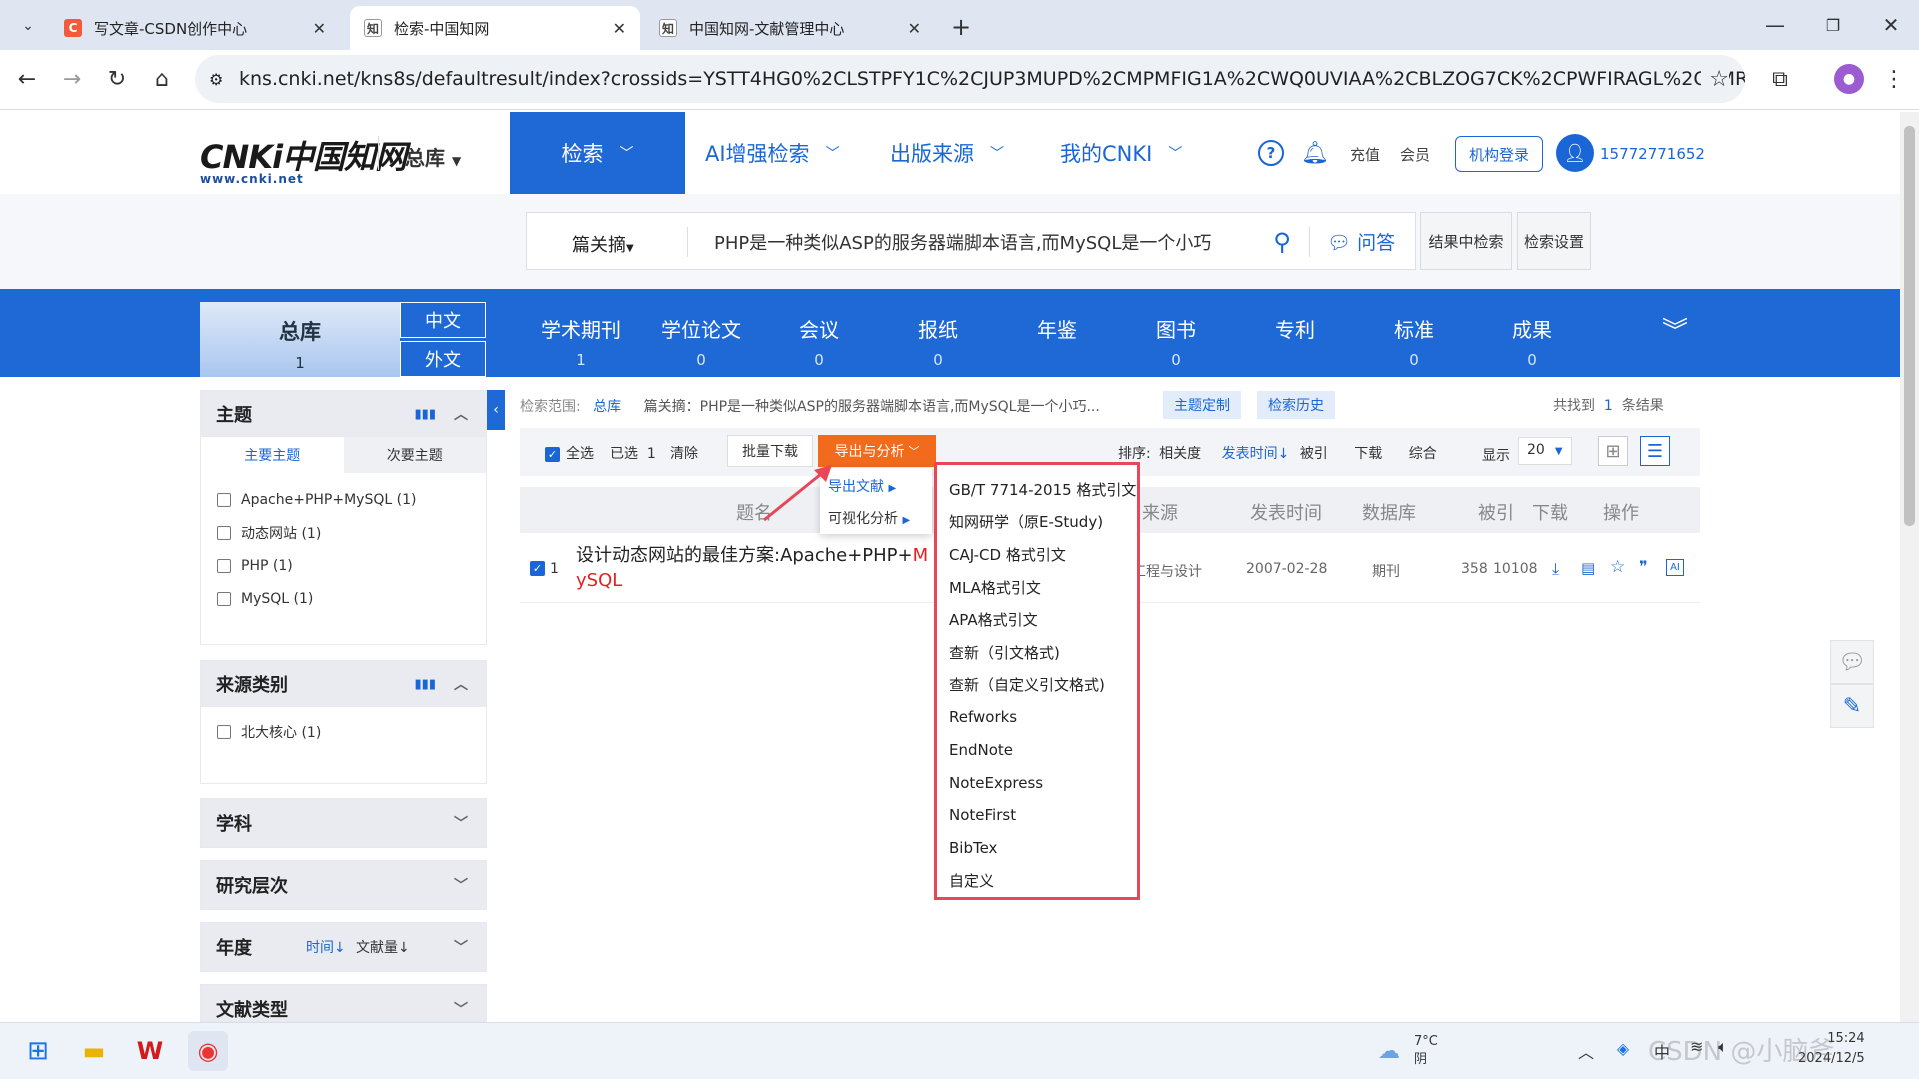  Describe the element at coordinates (1121, 153) in the screenshot. I see `nav-my-cnki: 我的CNKI ﹀` at that location.